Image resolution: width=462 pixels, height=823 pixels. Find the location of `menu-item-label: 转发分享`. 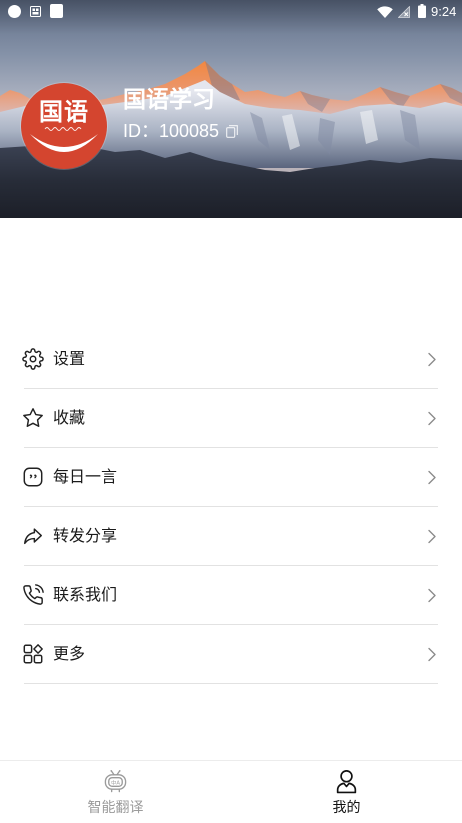

menu-item-label: 转发分享 is located at coordinates (85, 536).